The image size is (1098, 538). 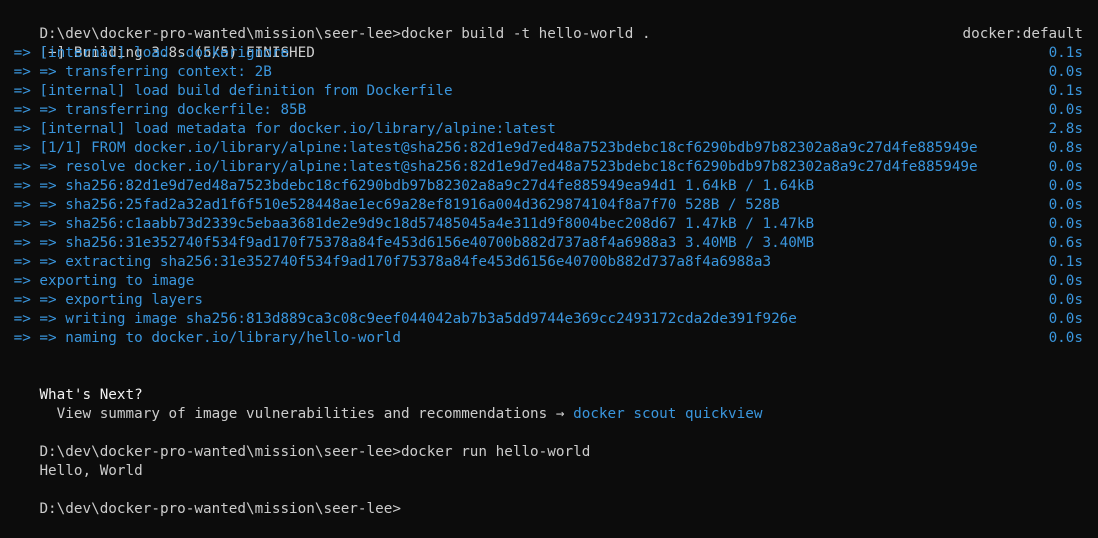 I want to click on build-step-line: => => exporting layers 0.0s, so click(x=544, y=300).